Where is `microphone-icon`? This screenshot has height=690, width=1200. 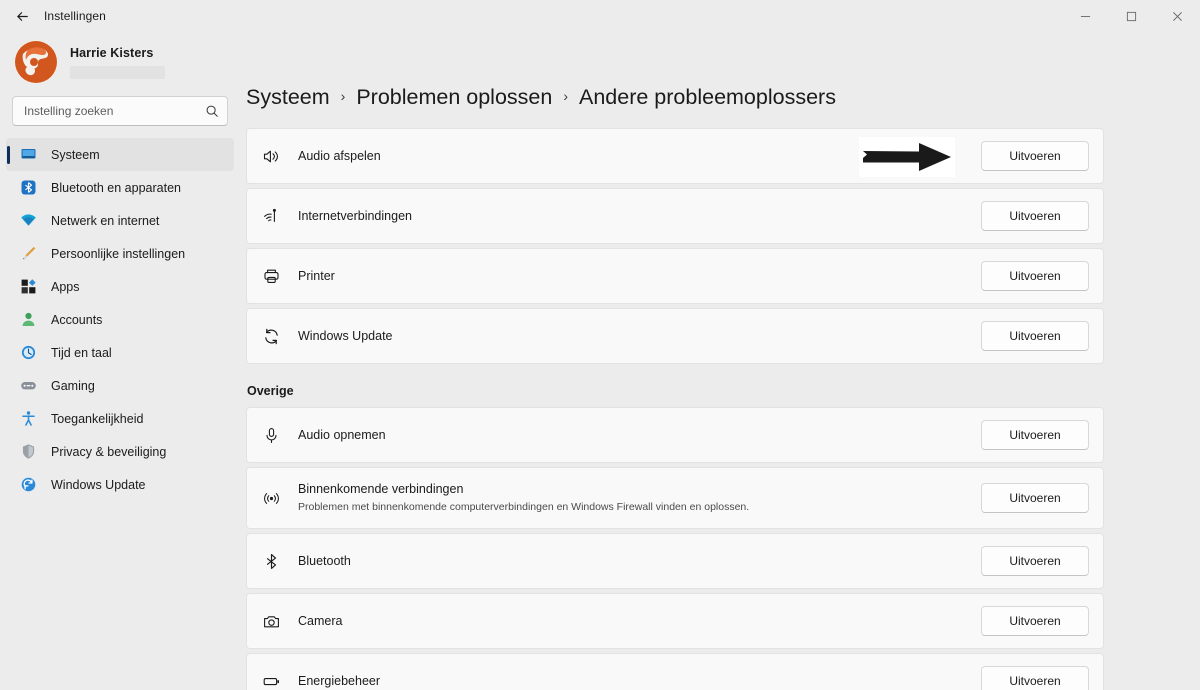 microphone-icon is located at coordinates (271, 435).